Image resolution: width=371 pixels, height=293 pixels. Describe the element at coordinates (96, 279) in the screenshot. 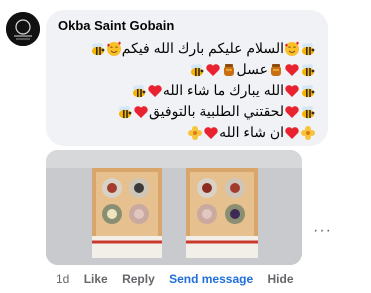

I see `like-button: Like` at that location.